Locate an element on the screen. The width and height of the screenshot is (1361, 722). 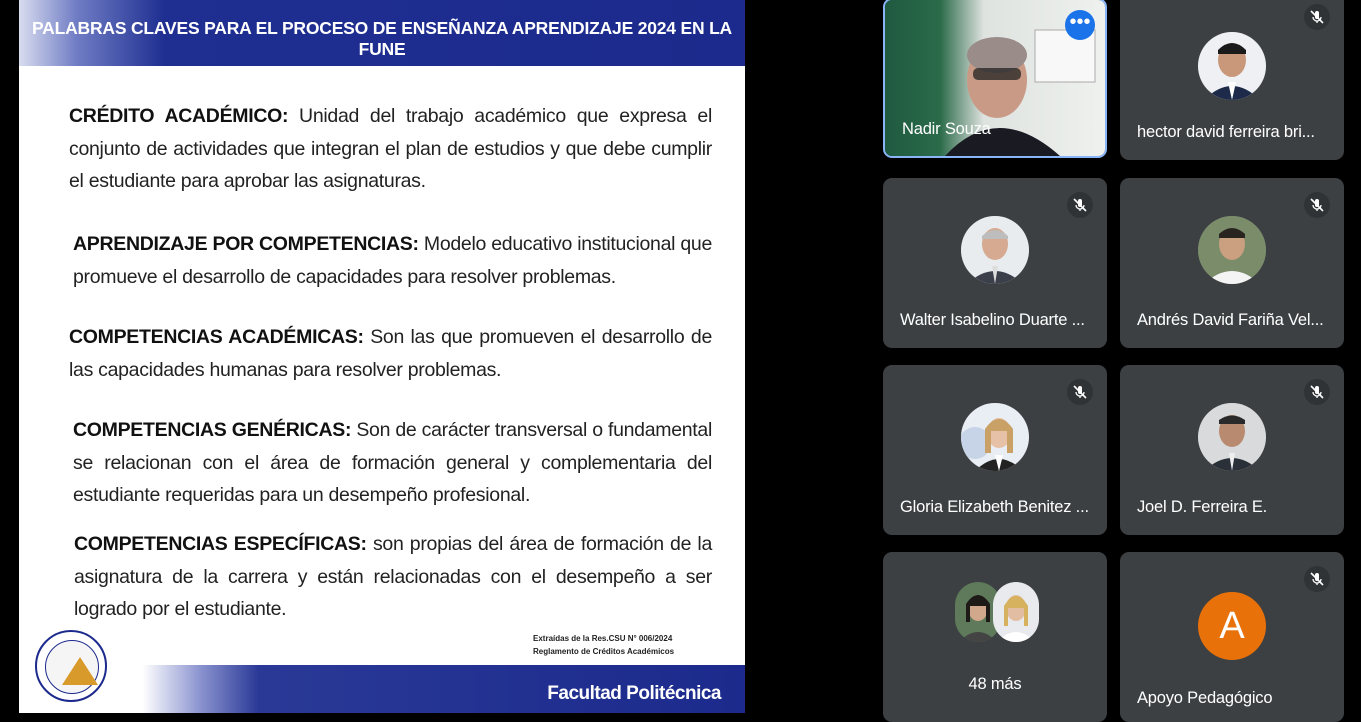
definition-term: COMPETENCIAS ESPECÍFICAS: is located at coordinates (220, 544).